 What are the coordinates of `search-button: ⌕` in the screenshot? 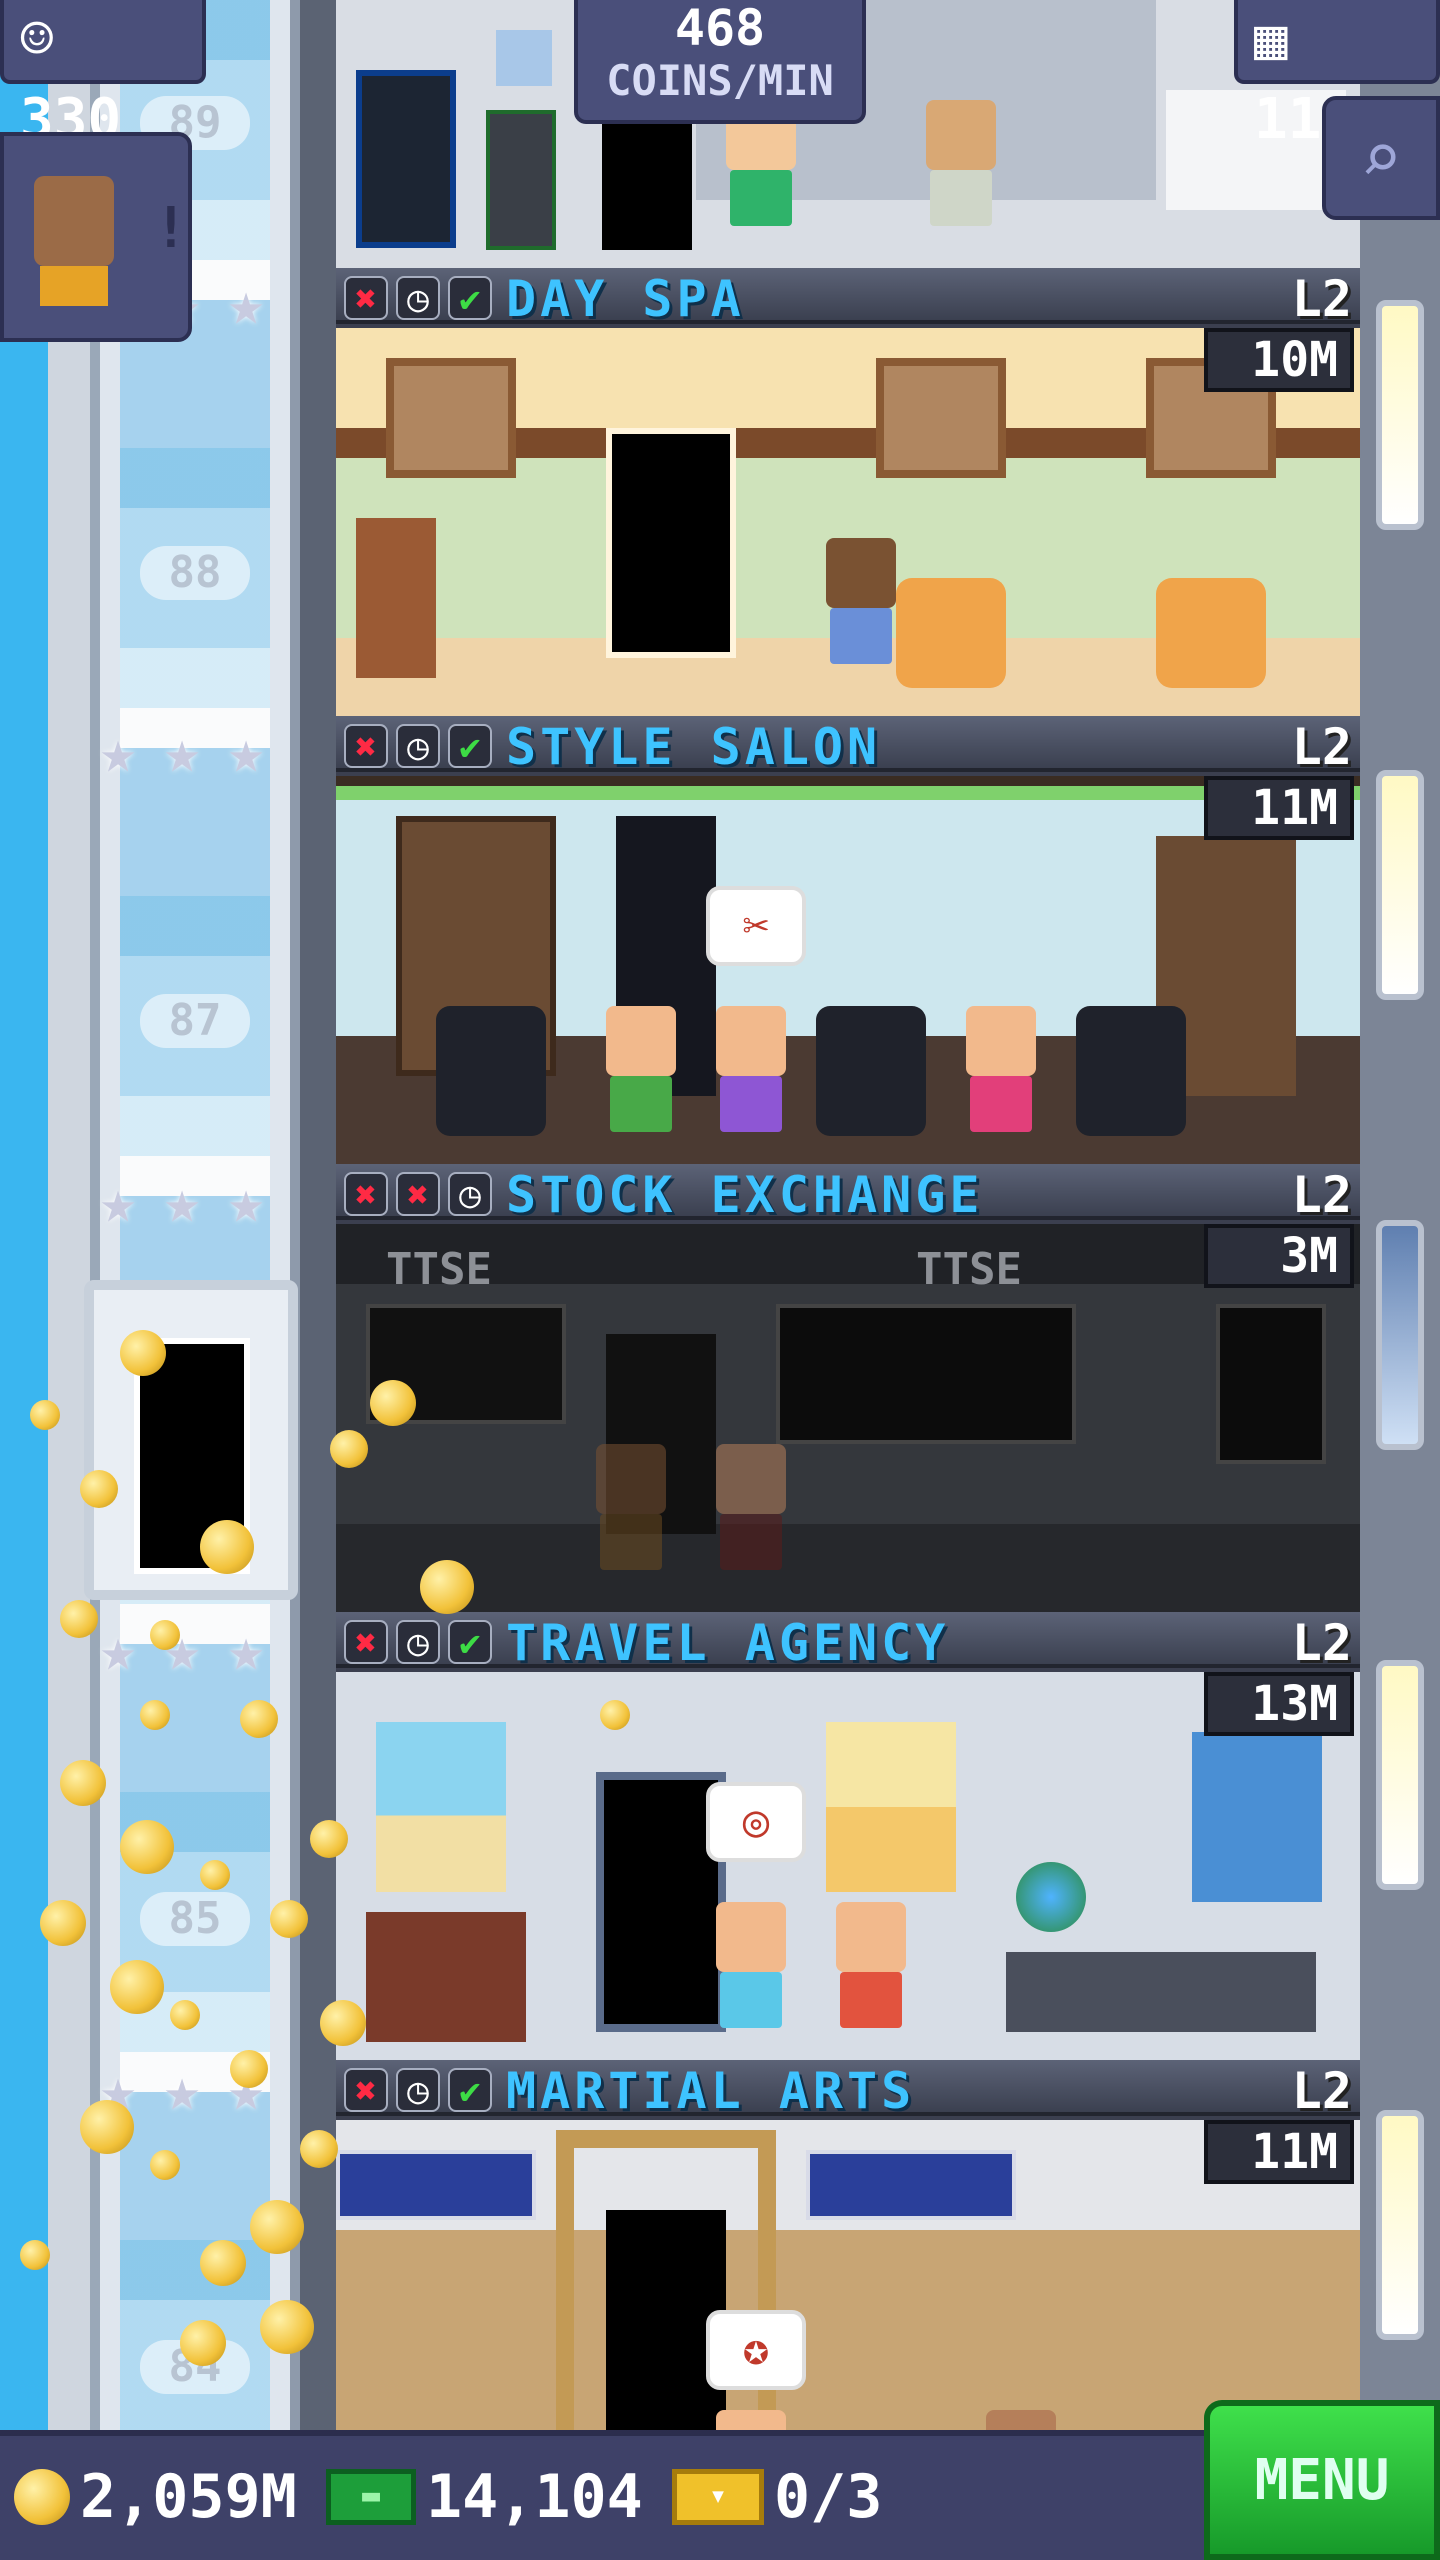 It's located at (1381, 158).